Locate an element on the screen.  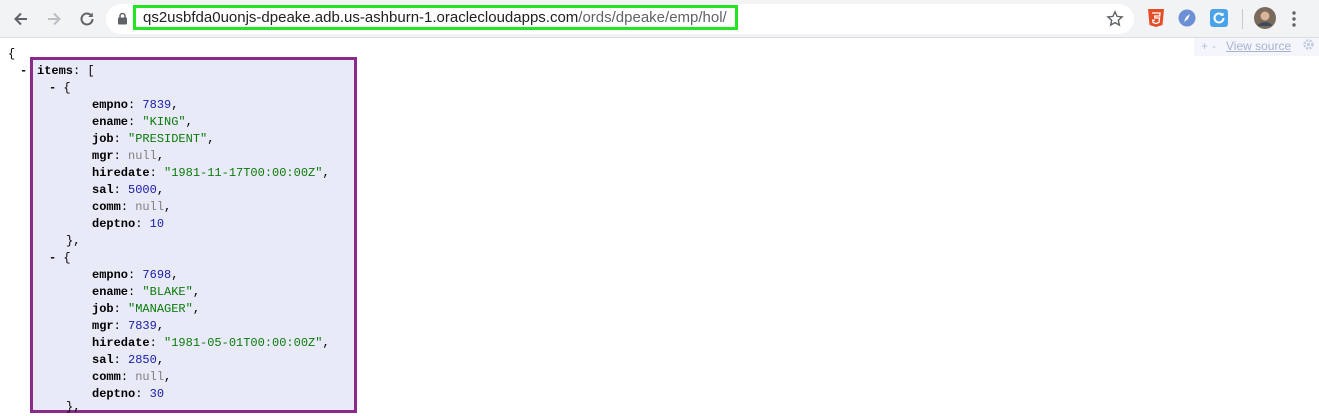
field-value: "1981-05-01T00:00:00Z" is located at coordinates (243, 343).